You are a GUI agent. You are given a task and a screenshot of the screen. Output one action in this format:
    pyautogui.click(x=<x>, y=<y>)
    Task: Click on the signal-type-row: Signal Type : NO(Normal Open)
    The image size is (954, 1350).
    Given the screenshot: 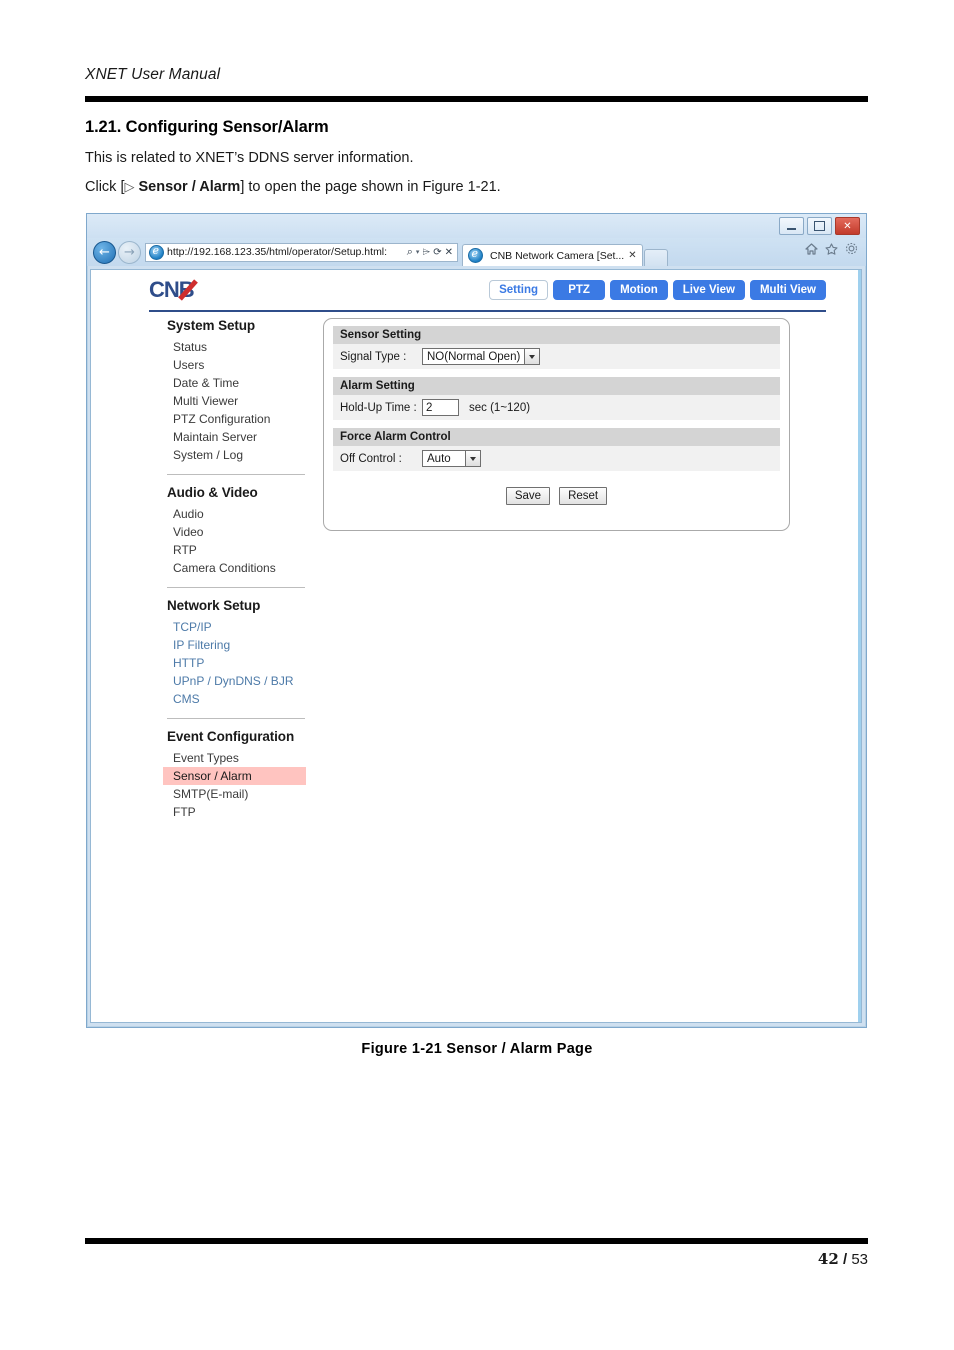 What is the action you would take?
    pyautogui.click(x=556, y=356)
    